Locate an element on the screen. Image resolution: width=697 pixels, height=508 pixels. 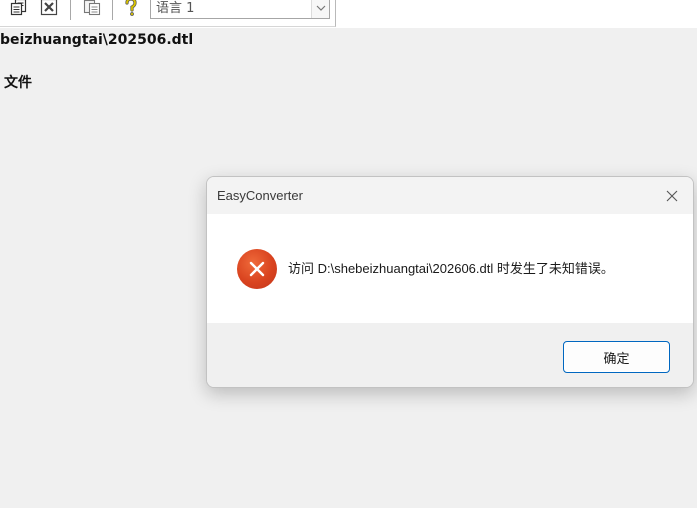
language-select-dropdown is located at coordinates (320, 9).